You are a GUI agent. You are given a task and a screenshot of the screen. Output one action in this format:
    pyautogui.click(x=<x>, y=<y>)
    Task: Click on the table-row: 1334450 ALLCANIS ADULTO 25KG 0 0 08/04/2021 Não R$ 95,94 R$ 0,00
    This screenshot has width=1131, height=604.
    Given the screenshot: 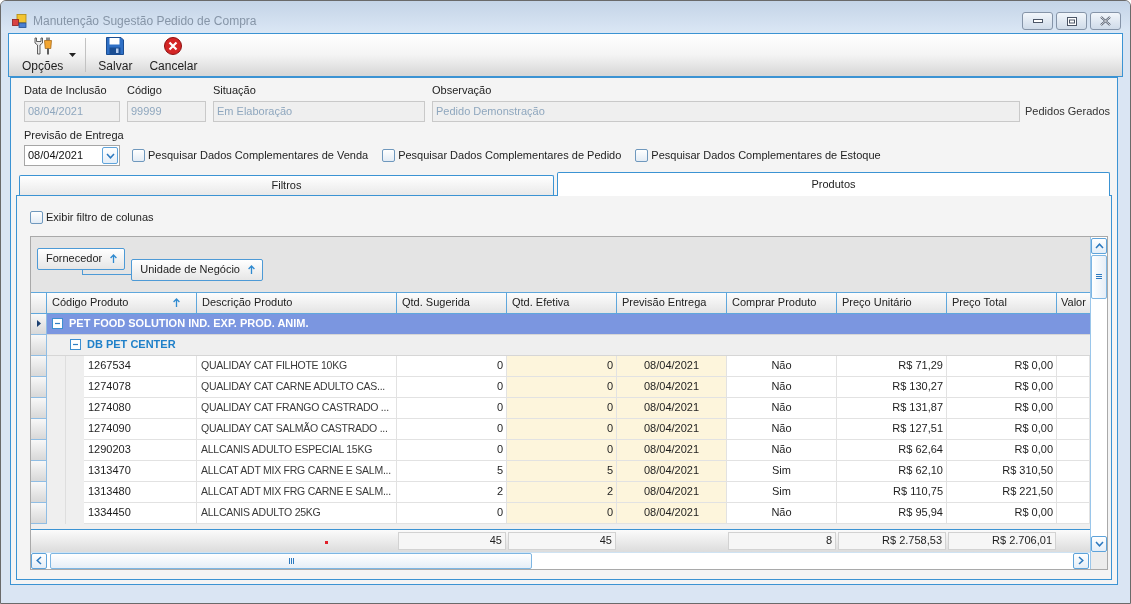 What is the action you would take?
    pyautogui.click(x=587, y=513)
    